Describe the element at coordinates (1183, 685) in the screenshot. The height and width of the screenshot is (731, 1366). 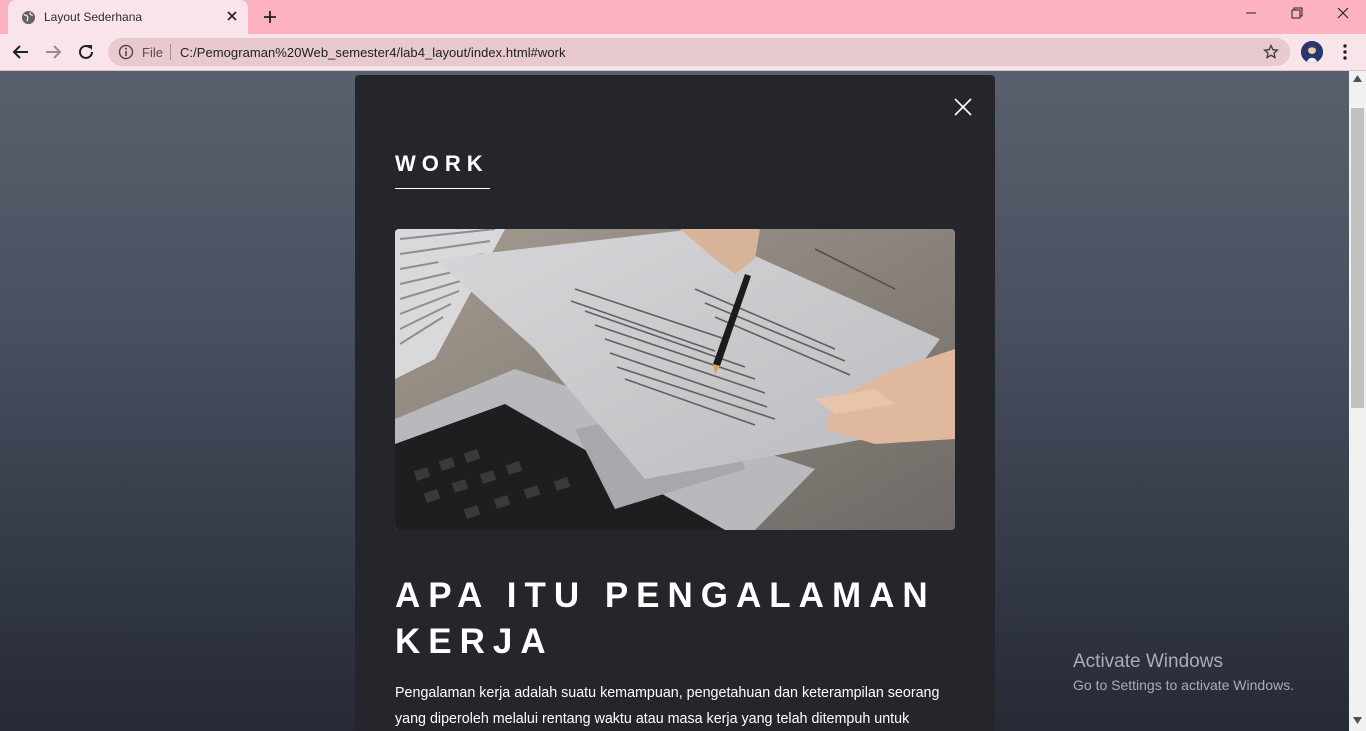
I see `activate-windows-subtitle: Go to Settings to activate Windows.` at that location.